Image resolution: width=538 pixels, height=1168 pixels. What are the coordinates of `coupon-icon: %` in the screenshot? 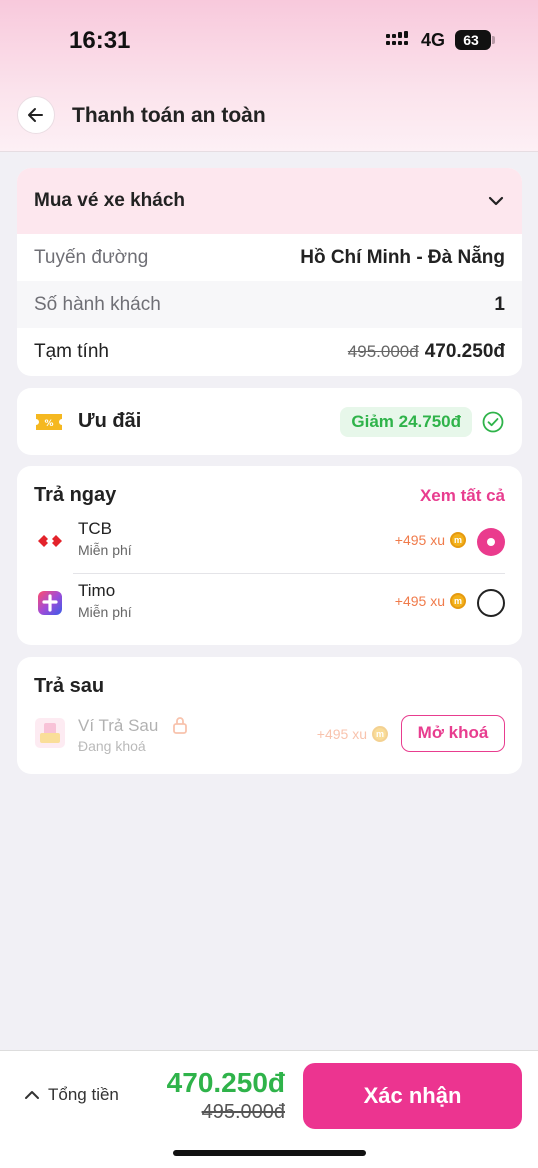 It's located at (49, 421).